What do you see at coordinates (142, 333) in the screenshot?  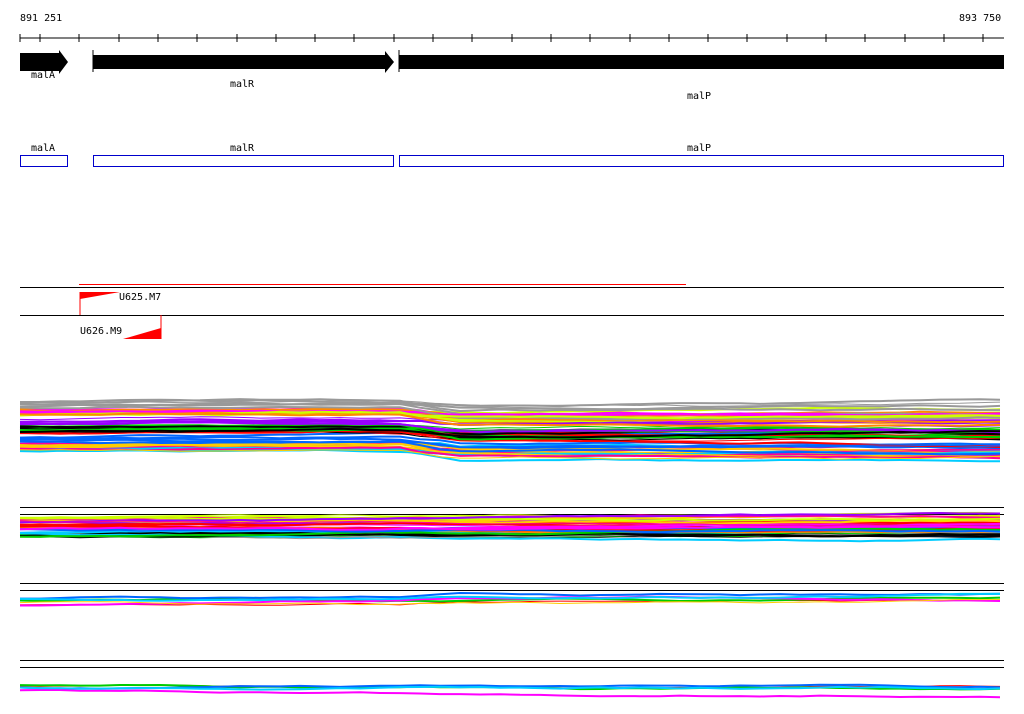 I see `marker-U626.M9` at bounding box center [142, 333].